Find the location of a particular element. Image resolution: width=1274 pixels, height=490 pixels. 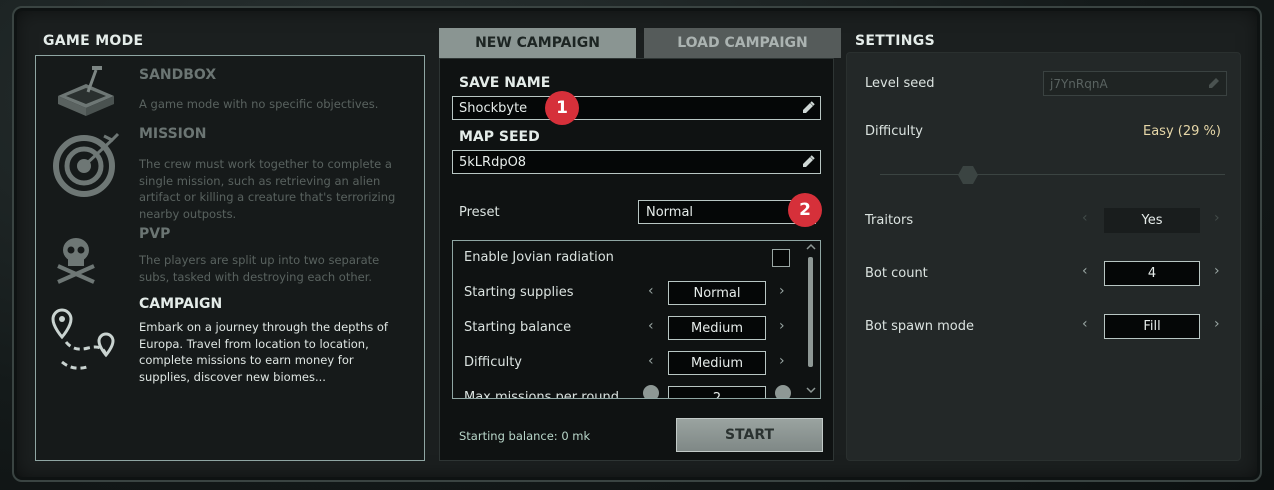

annotation-badge-1: 1 is located at coordinates (562, 108).